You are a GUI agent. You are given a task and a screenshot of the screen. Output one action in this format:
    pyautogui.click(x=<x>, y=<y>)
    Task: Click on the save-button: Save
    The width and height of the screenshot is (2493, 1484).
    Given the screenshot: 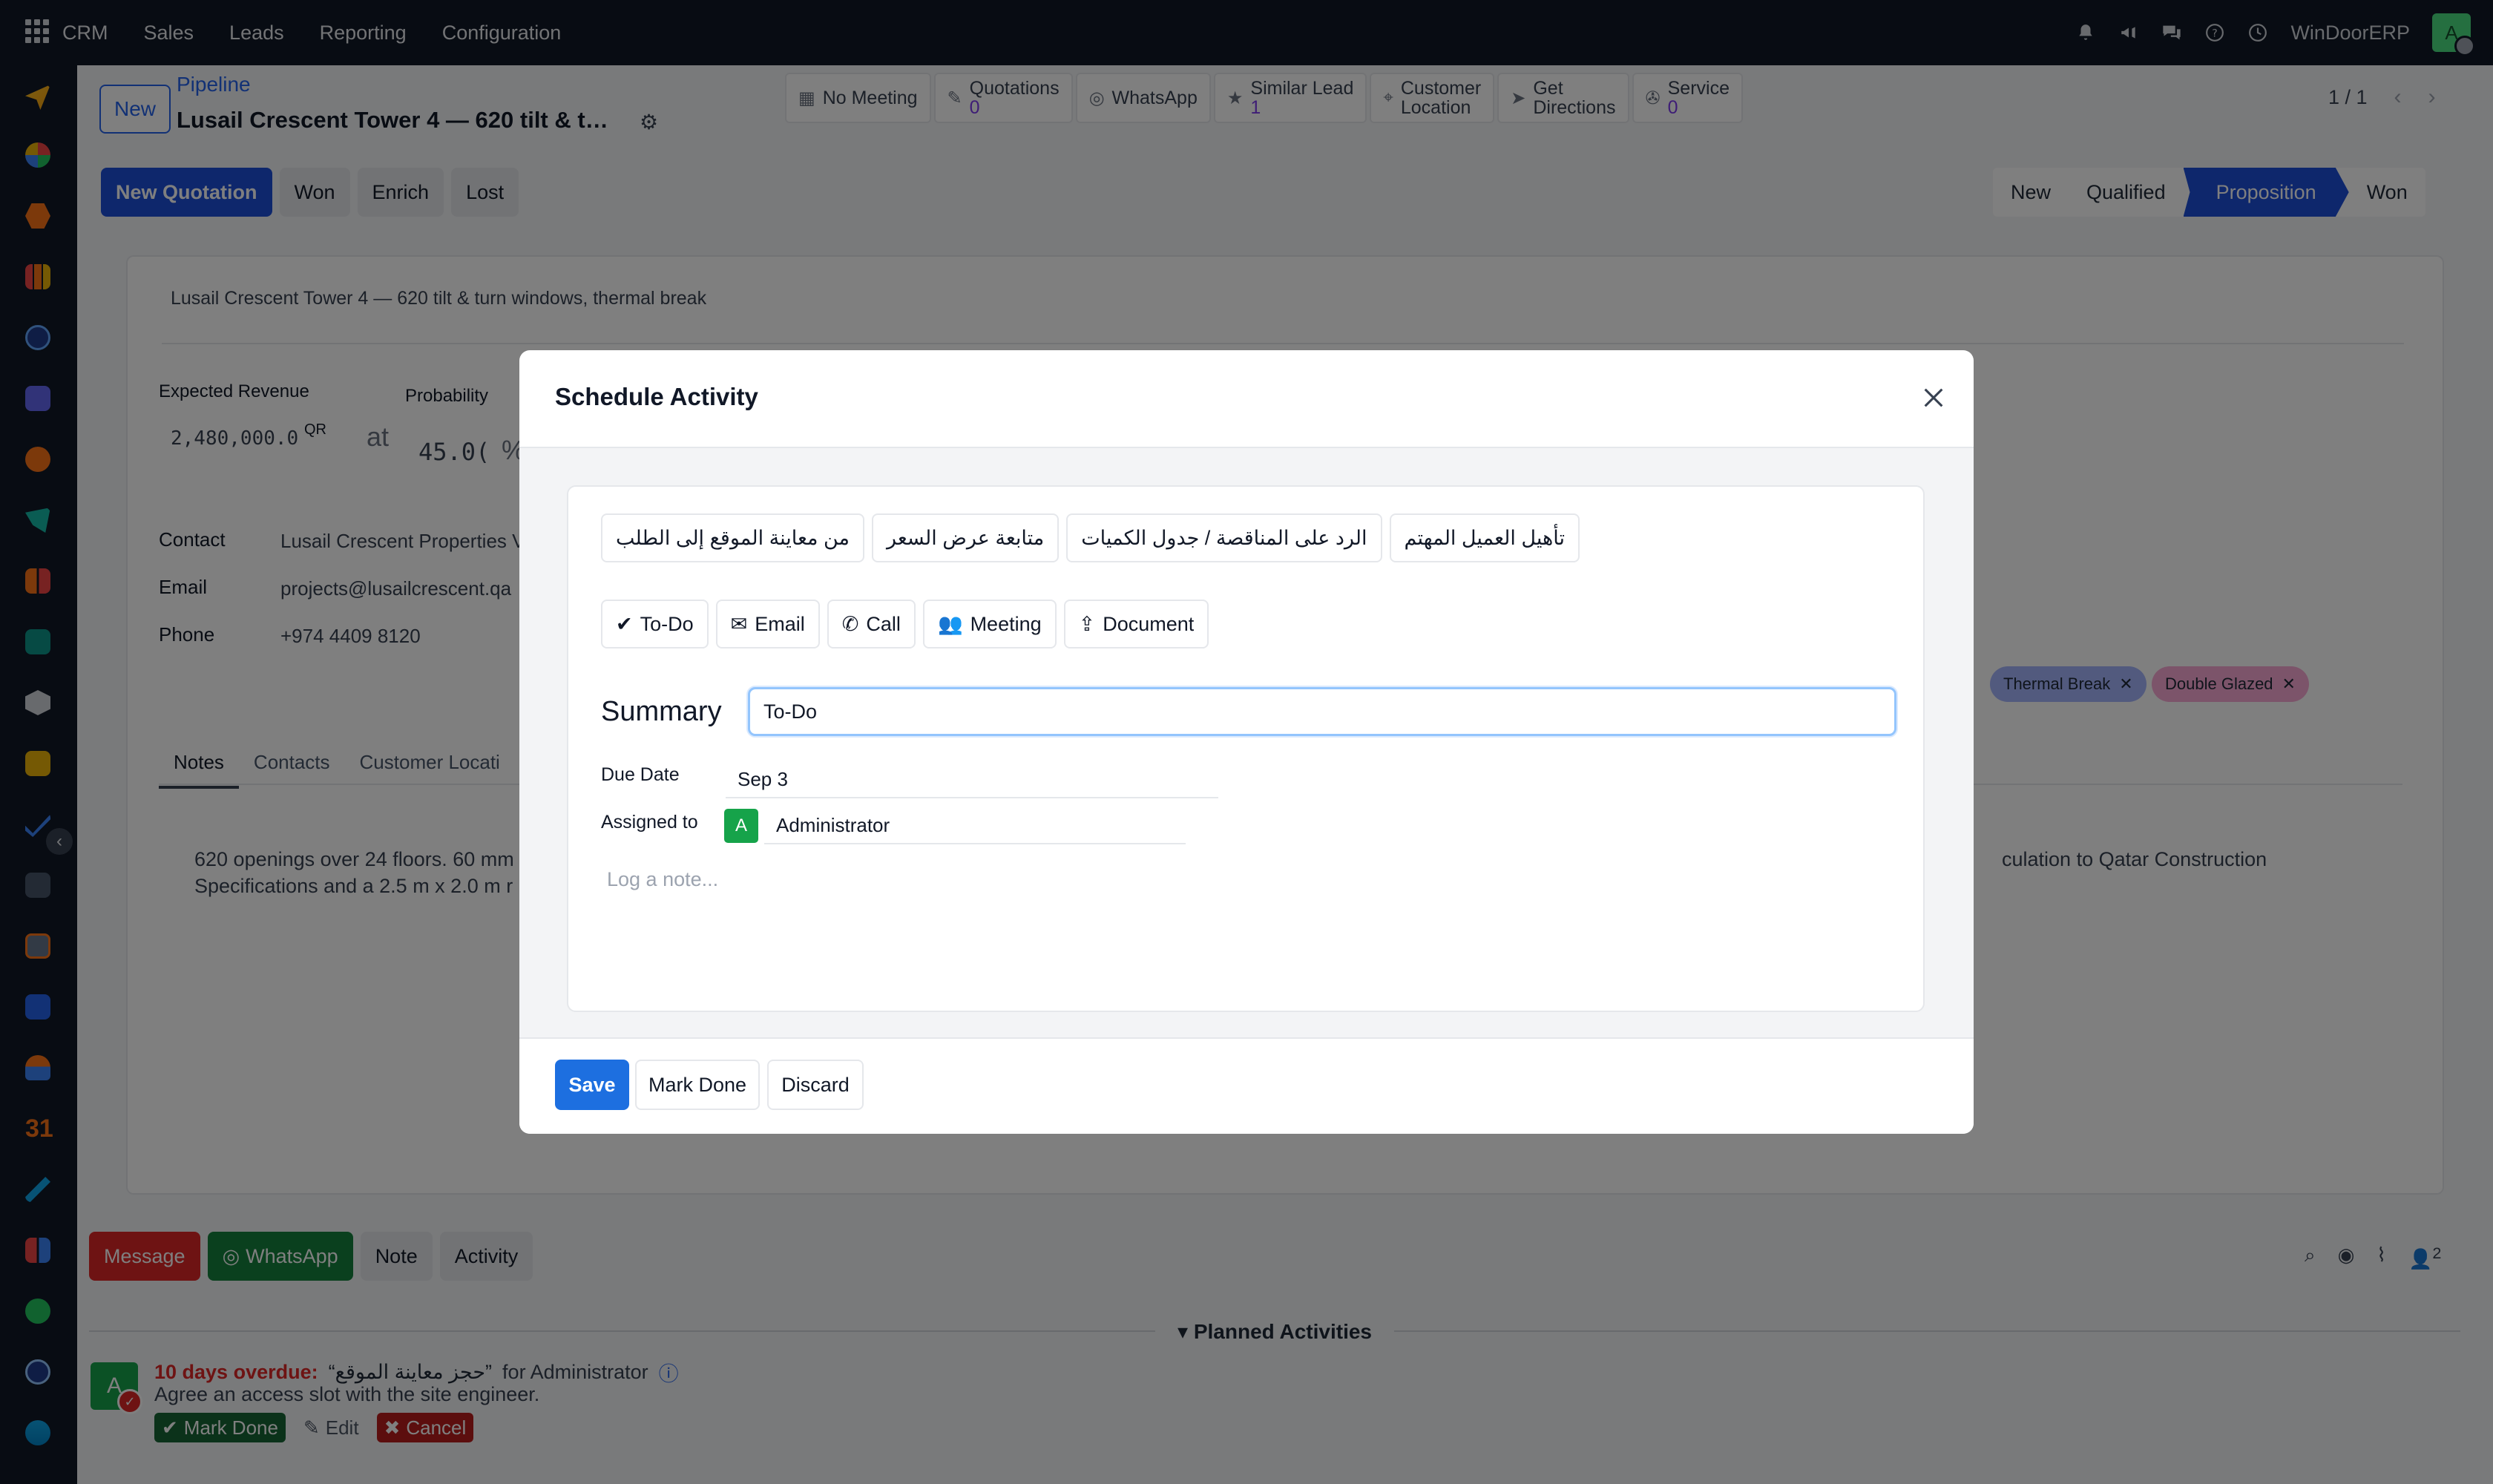 What is the action you would take?
    pyautogui.click(x=592, y=1085)
    